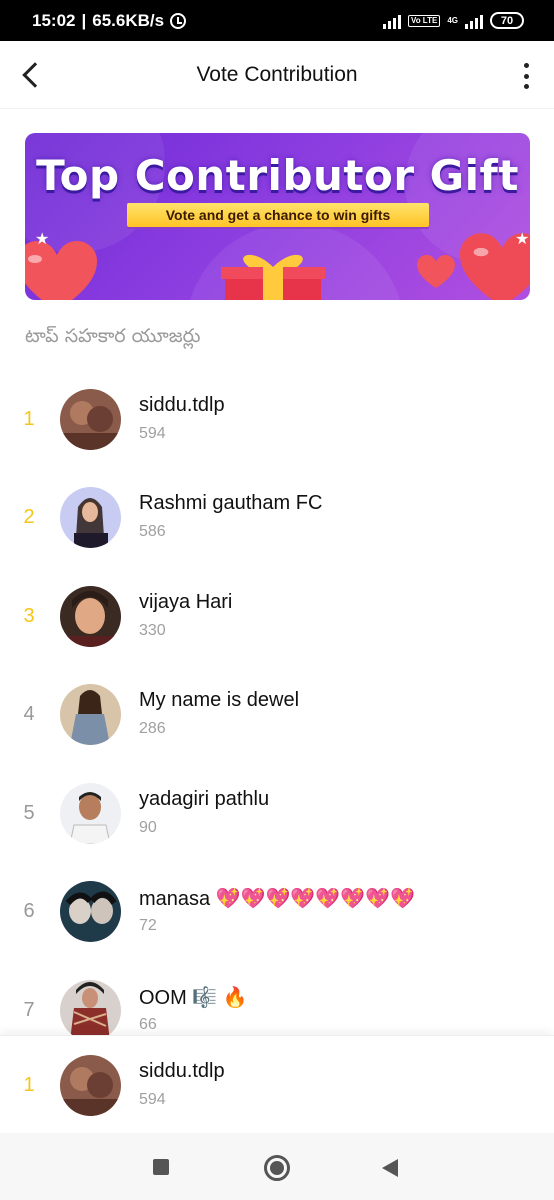 Image resolution: width=554 pixels, height=1200 pixels. Describe the element at coordinates (29, 616) in the screenshot. I see `rank-number: 3` at that location.